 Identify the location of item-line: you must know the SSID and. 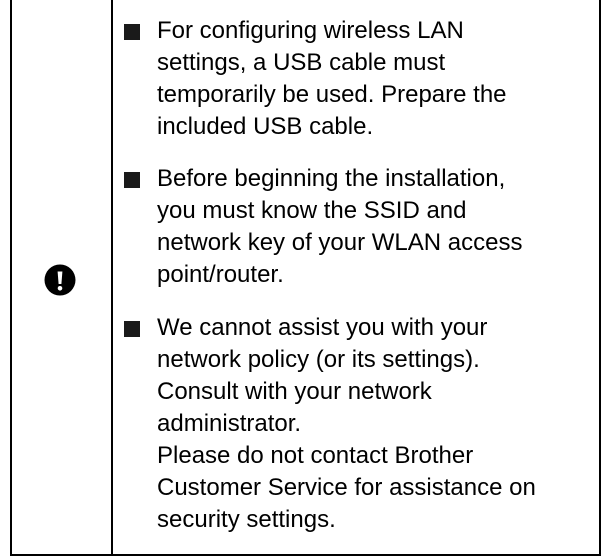
(312, 210).